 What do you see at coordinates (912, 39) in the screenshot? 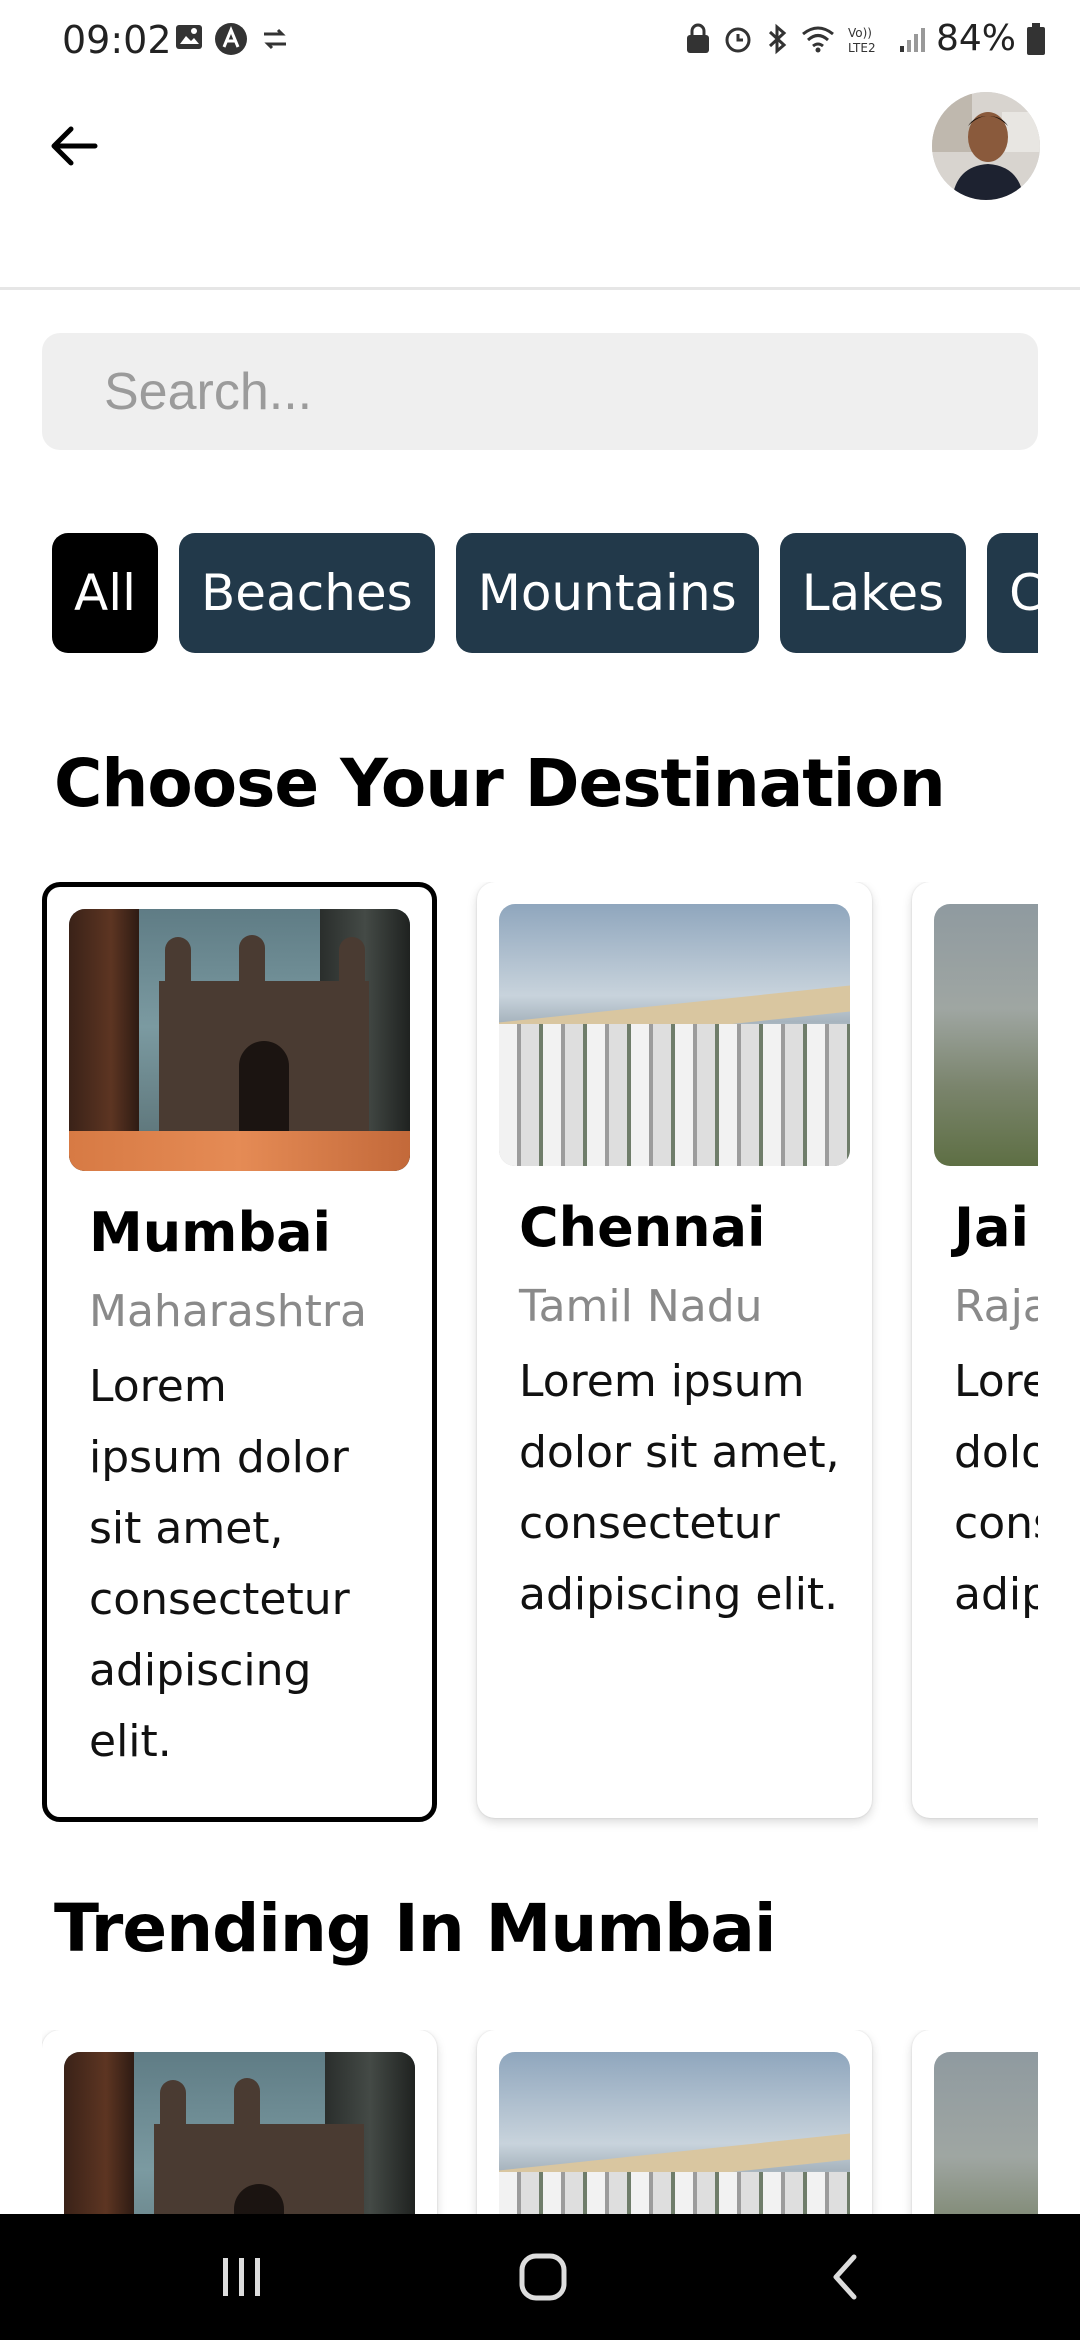
I see `signal-icon` at bounding box center [912, 39].